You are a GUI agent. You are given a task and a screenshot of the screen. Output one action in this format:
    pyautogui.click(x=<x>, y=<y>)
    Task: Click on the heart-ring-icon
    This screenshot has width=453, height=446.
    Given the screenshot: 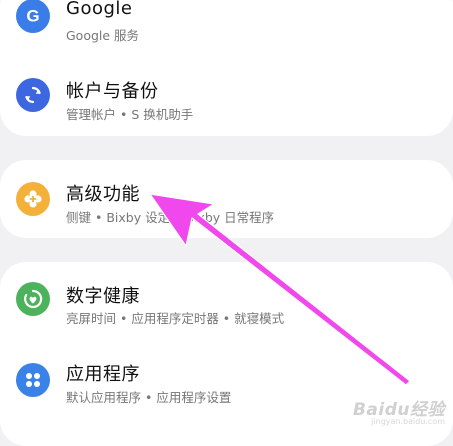 What is the action you would take?
    pyautogui.click(x=33, y=299)
    